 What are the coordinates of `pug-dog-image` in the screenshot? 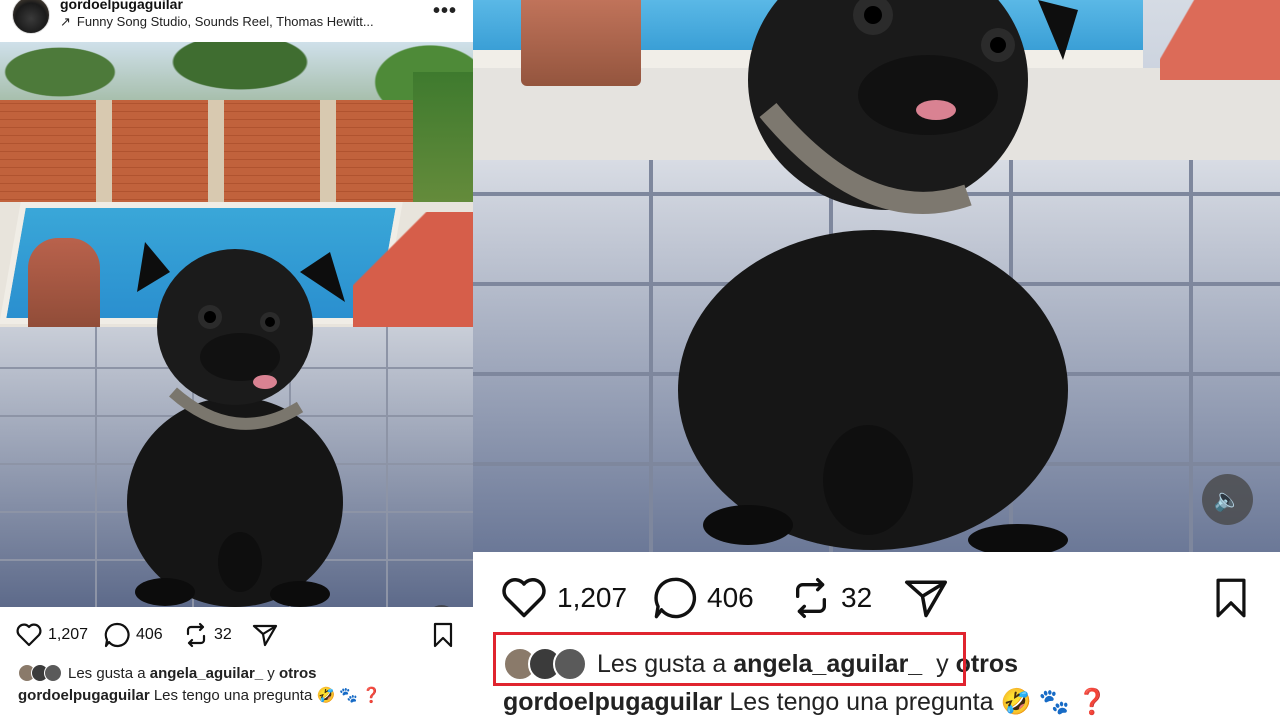 It's located at (236, 424).